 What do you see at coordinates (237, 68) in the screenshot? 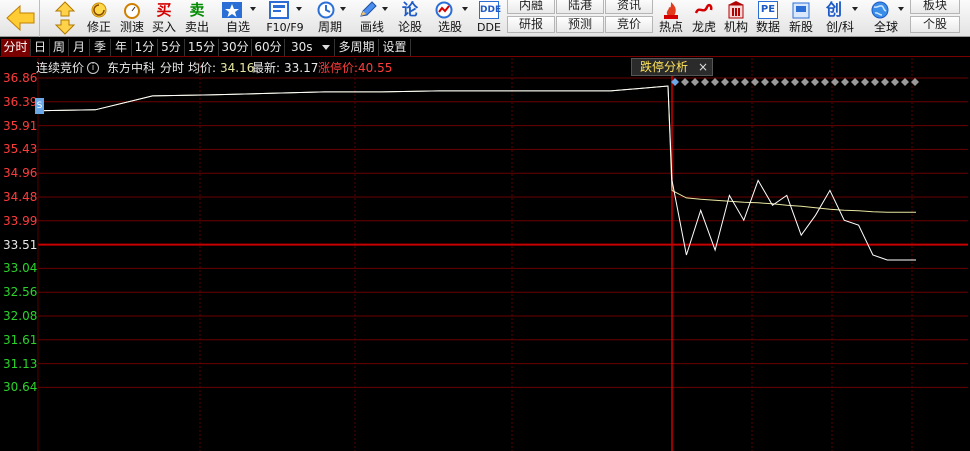
I see `avg-price-value: 34.16` at bounding box center [237, 68].